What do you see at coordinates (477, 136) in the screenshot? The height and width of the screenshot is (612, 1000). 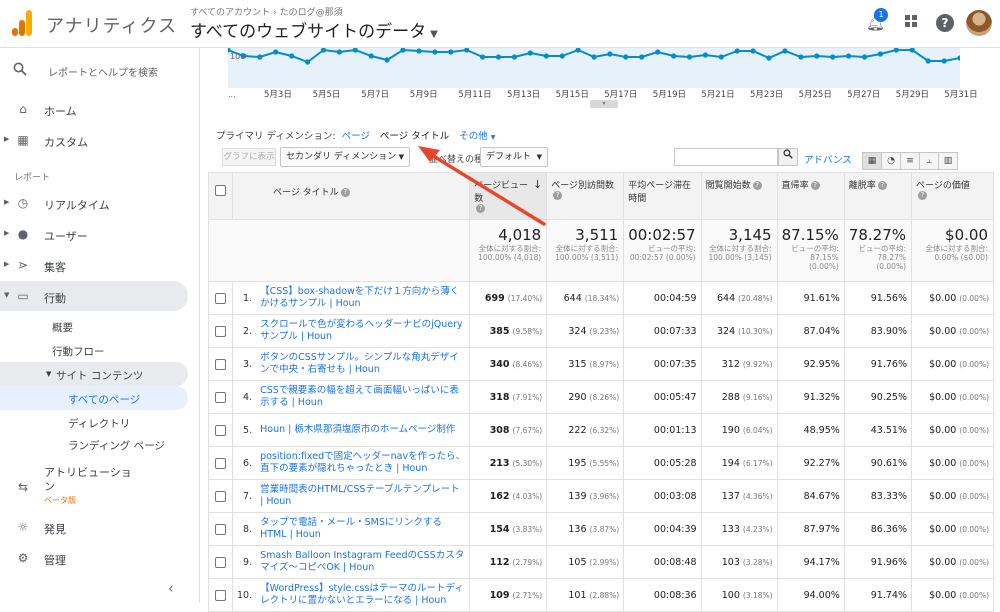 I see `dimension-other-link: その他 ▼` at bounding box center [477, 136].